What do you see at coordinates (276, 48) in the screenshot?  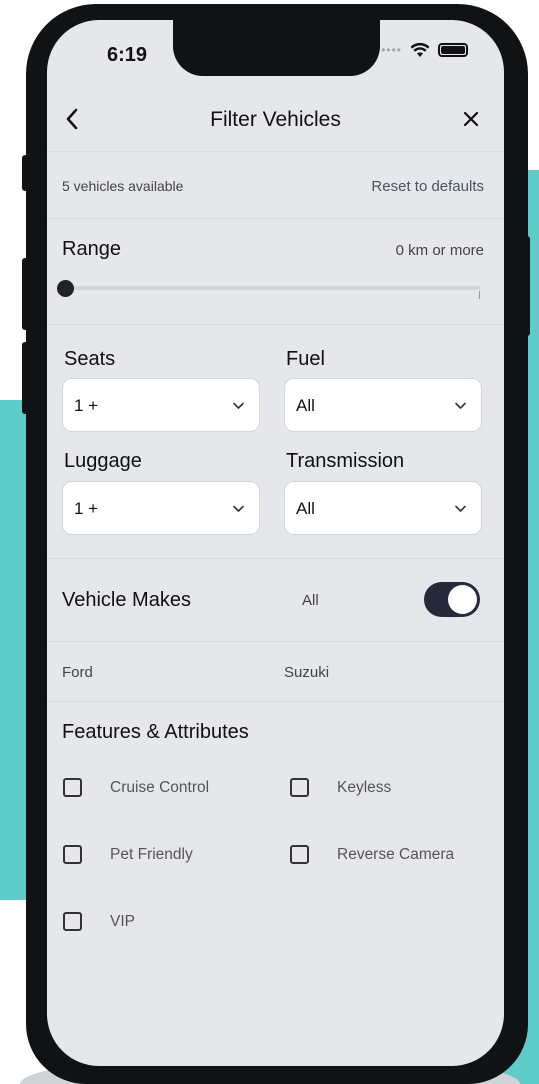 I see `notch` at bounding box center [276, 48].